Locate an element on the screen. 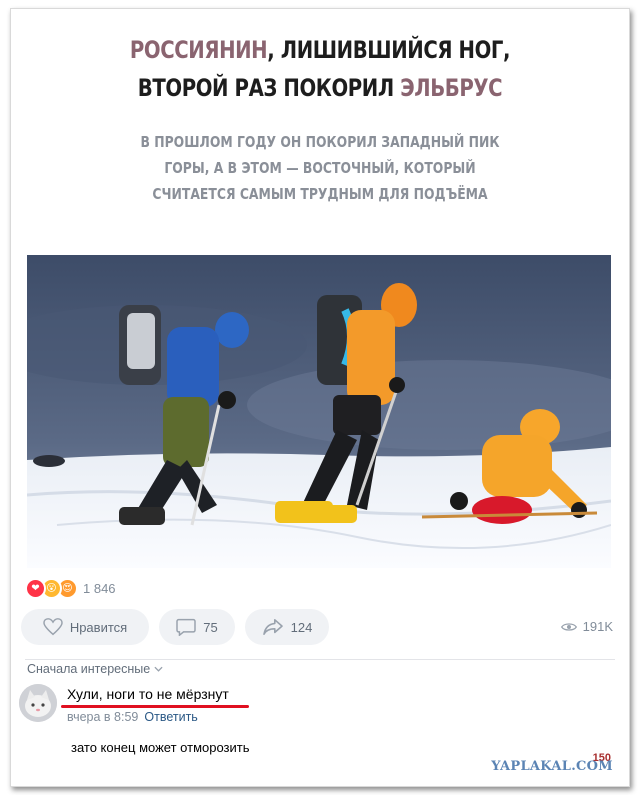 The image size is (640, 795). comment-sort-dropdown: Сначала интересные is located at coordinates (95, 669).